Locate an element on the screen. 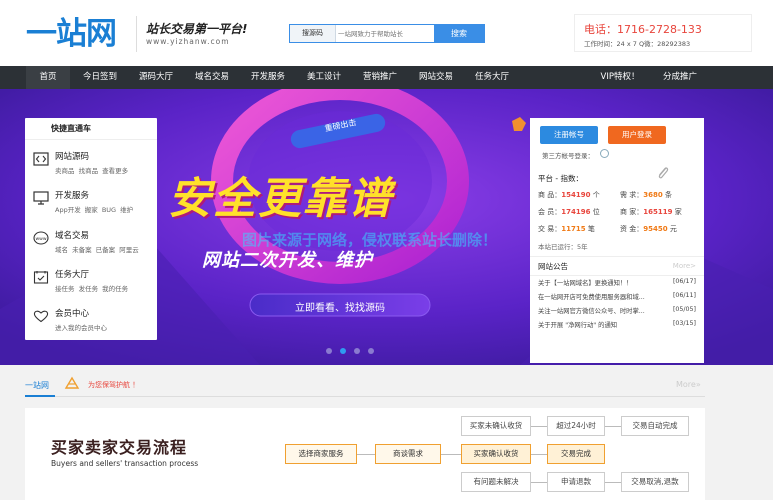 This screenshot has height=500, width=773. nav-item-domain: 域名交易 is located at coordinates (212, 77).